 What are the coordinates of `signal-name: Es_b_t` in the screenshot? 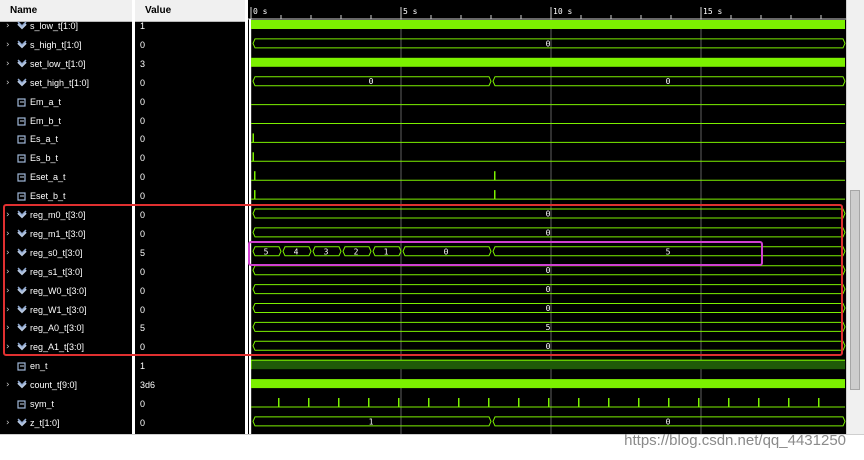 It's located at (44, 158).